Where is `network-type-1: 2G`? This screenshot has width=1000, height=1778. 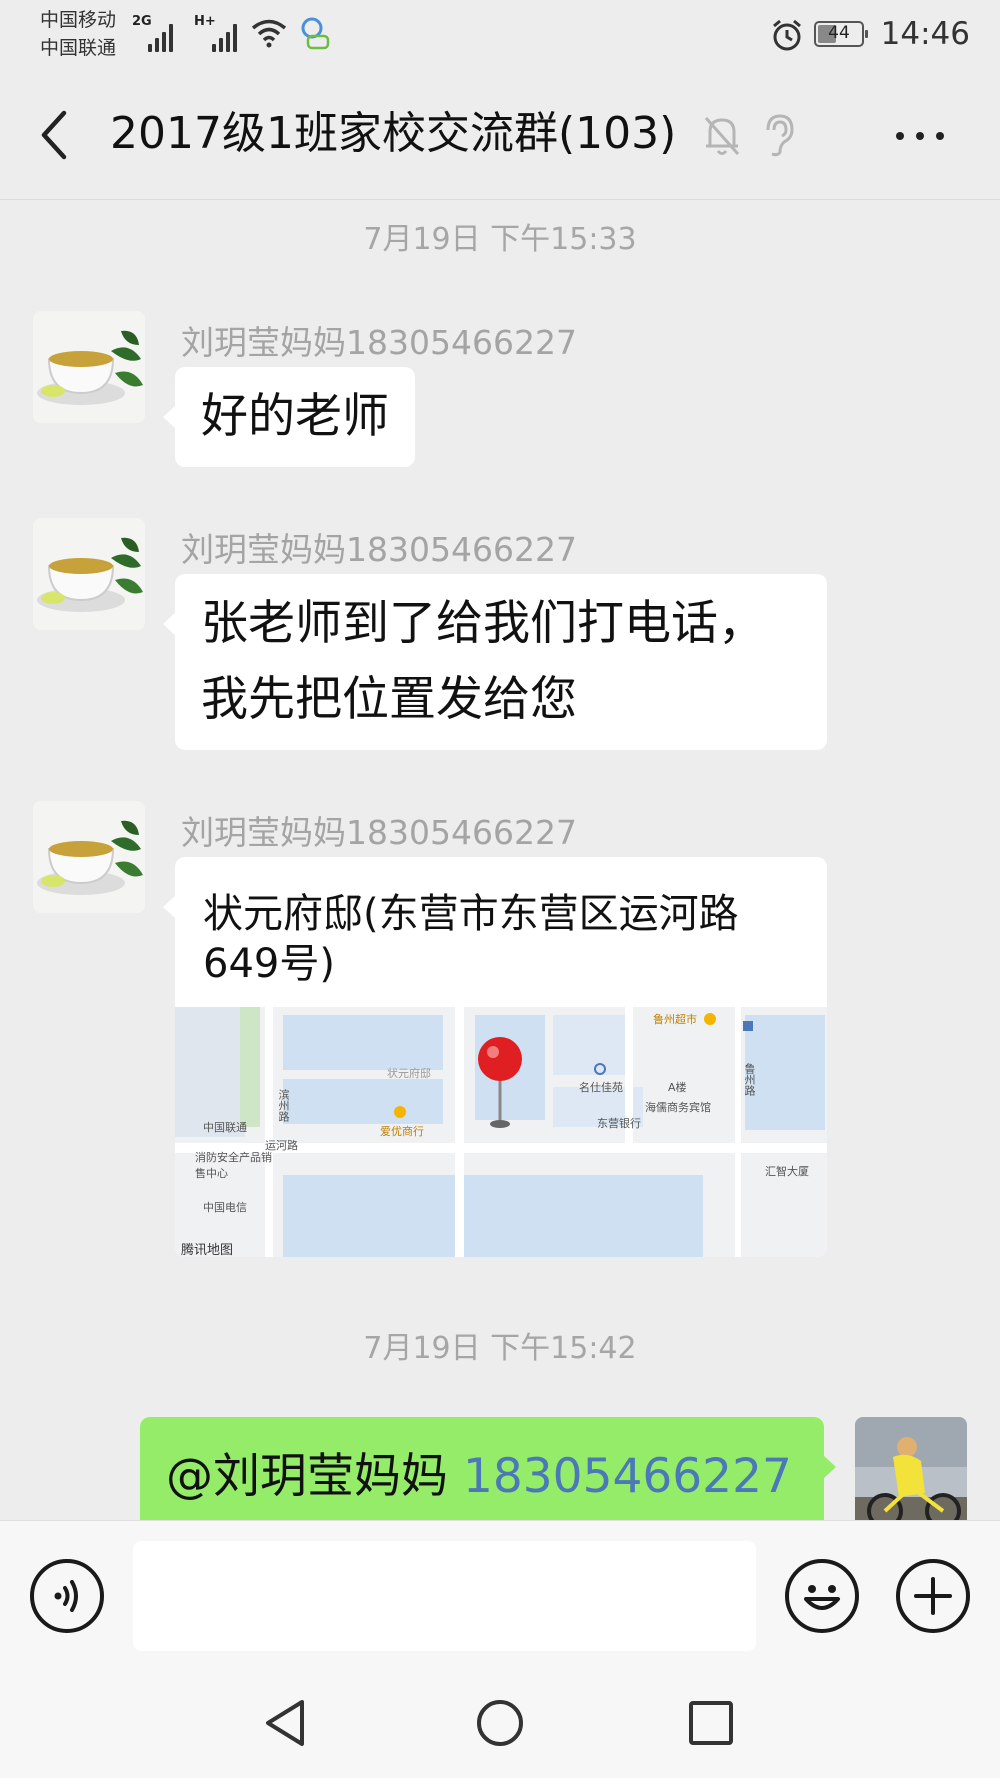
network-type-1: 2G is located at coordinates (142, 21).